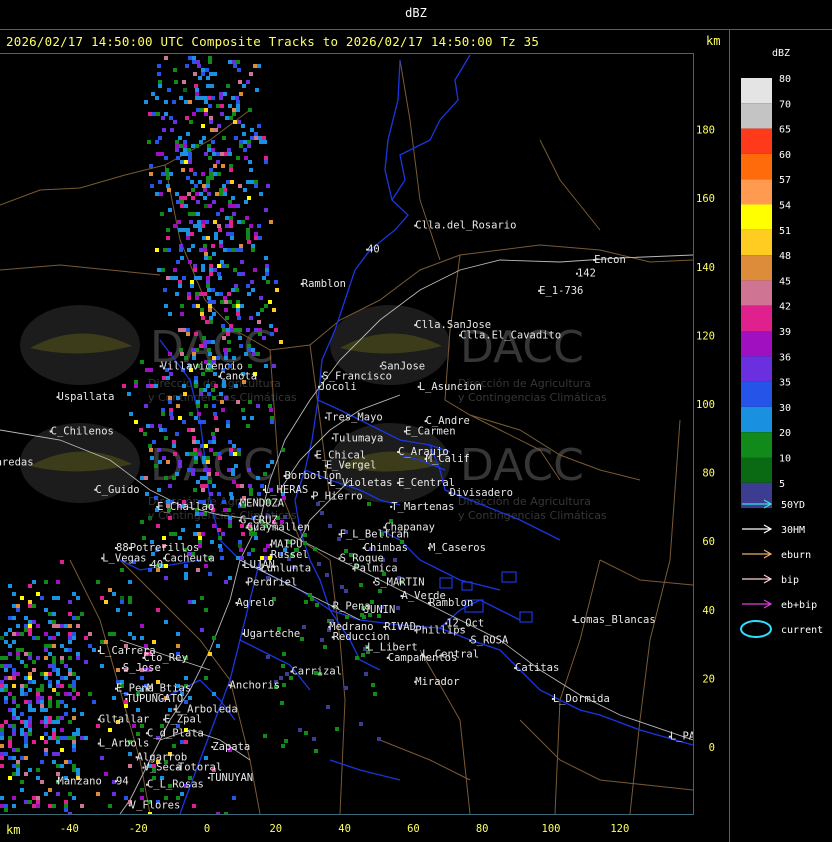 This screenshot has height=842, width=832. I want to click on place-label: Clla.El_Cavadito, so click(510, 335).